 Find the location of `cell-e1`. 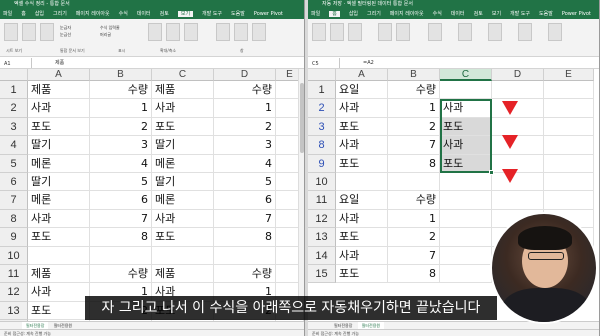

cell-e1 is located at coordinates (569, 90).